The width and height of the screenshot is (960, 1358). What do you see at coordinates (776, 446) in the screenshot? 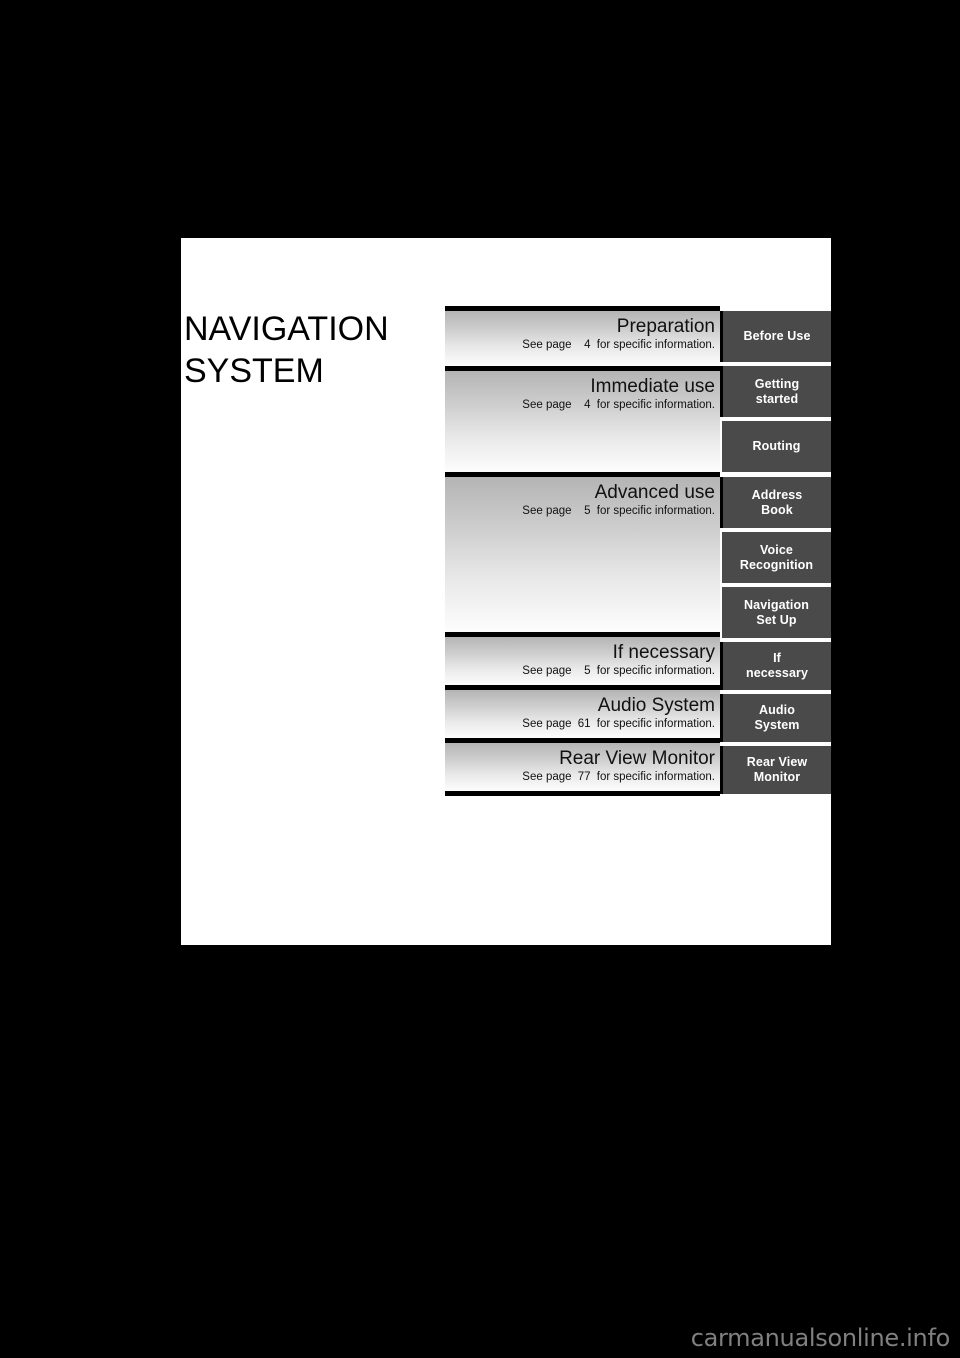
I see `tab-routing: Routing` at bounding box center [776, 446].